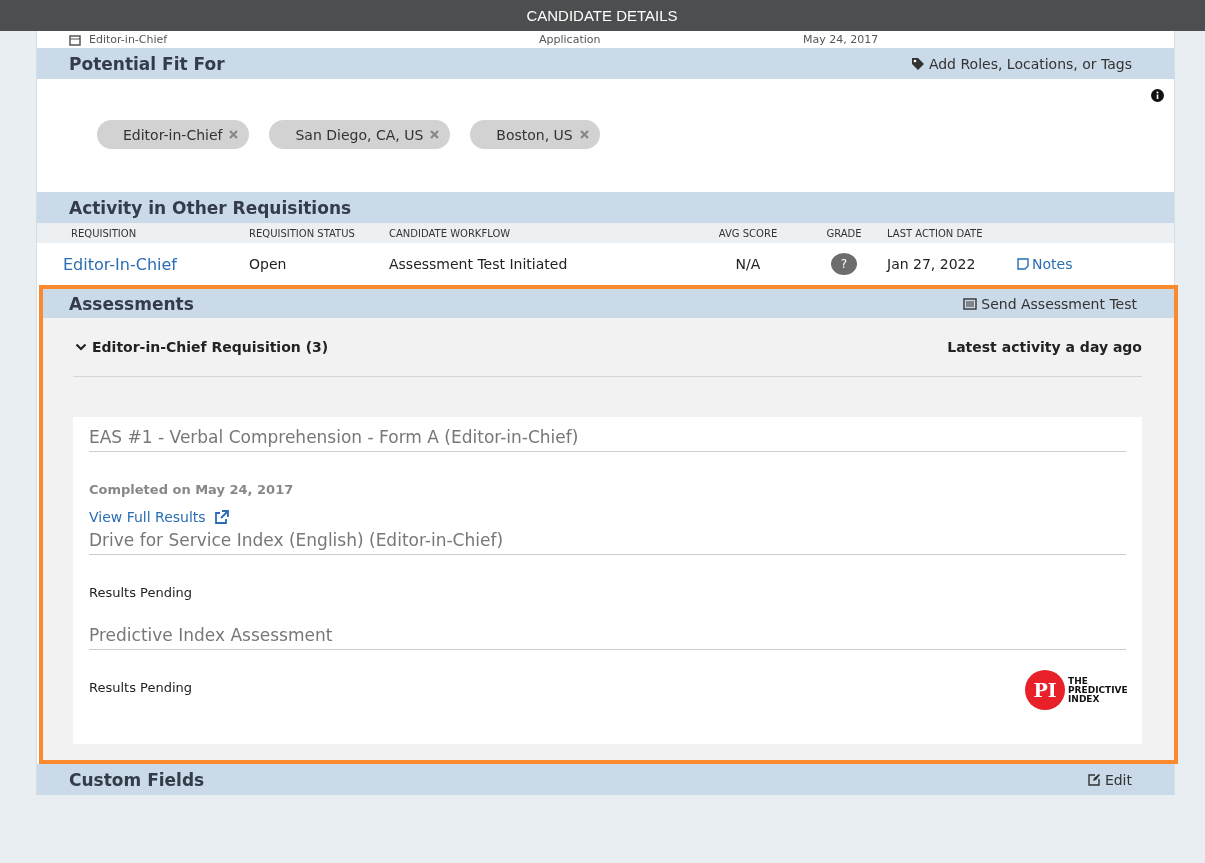  Describe the element at coordinates (748, 233) in the screenshot. I see `column-header: AVG SCORE` at that location.